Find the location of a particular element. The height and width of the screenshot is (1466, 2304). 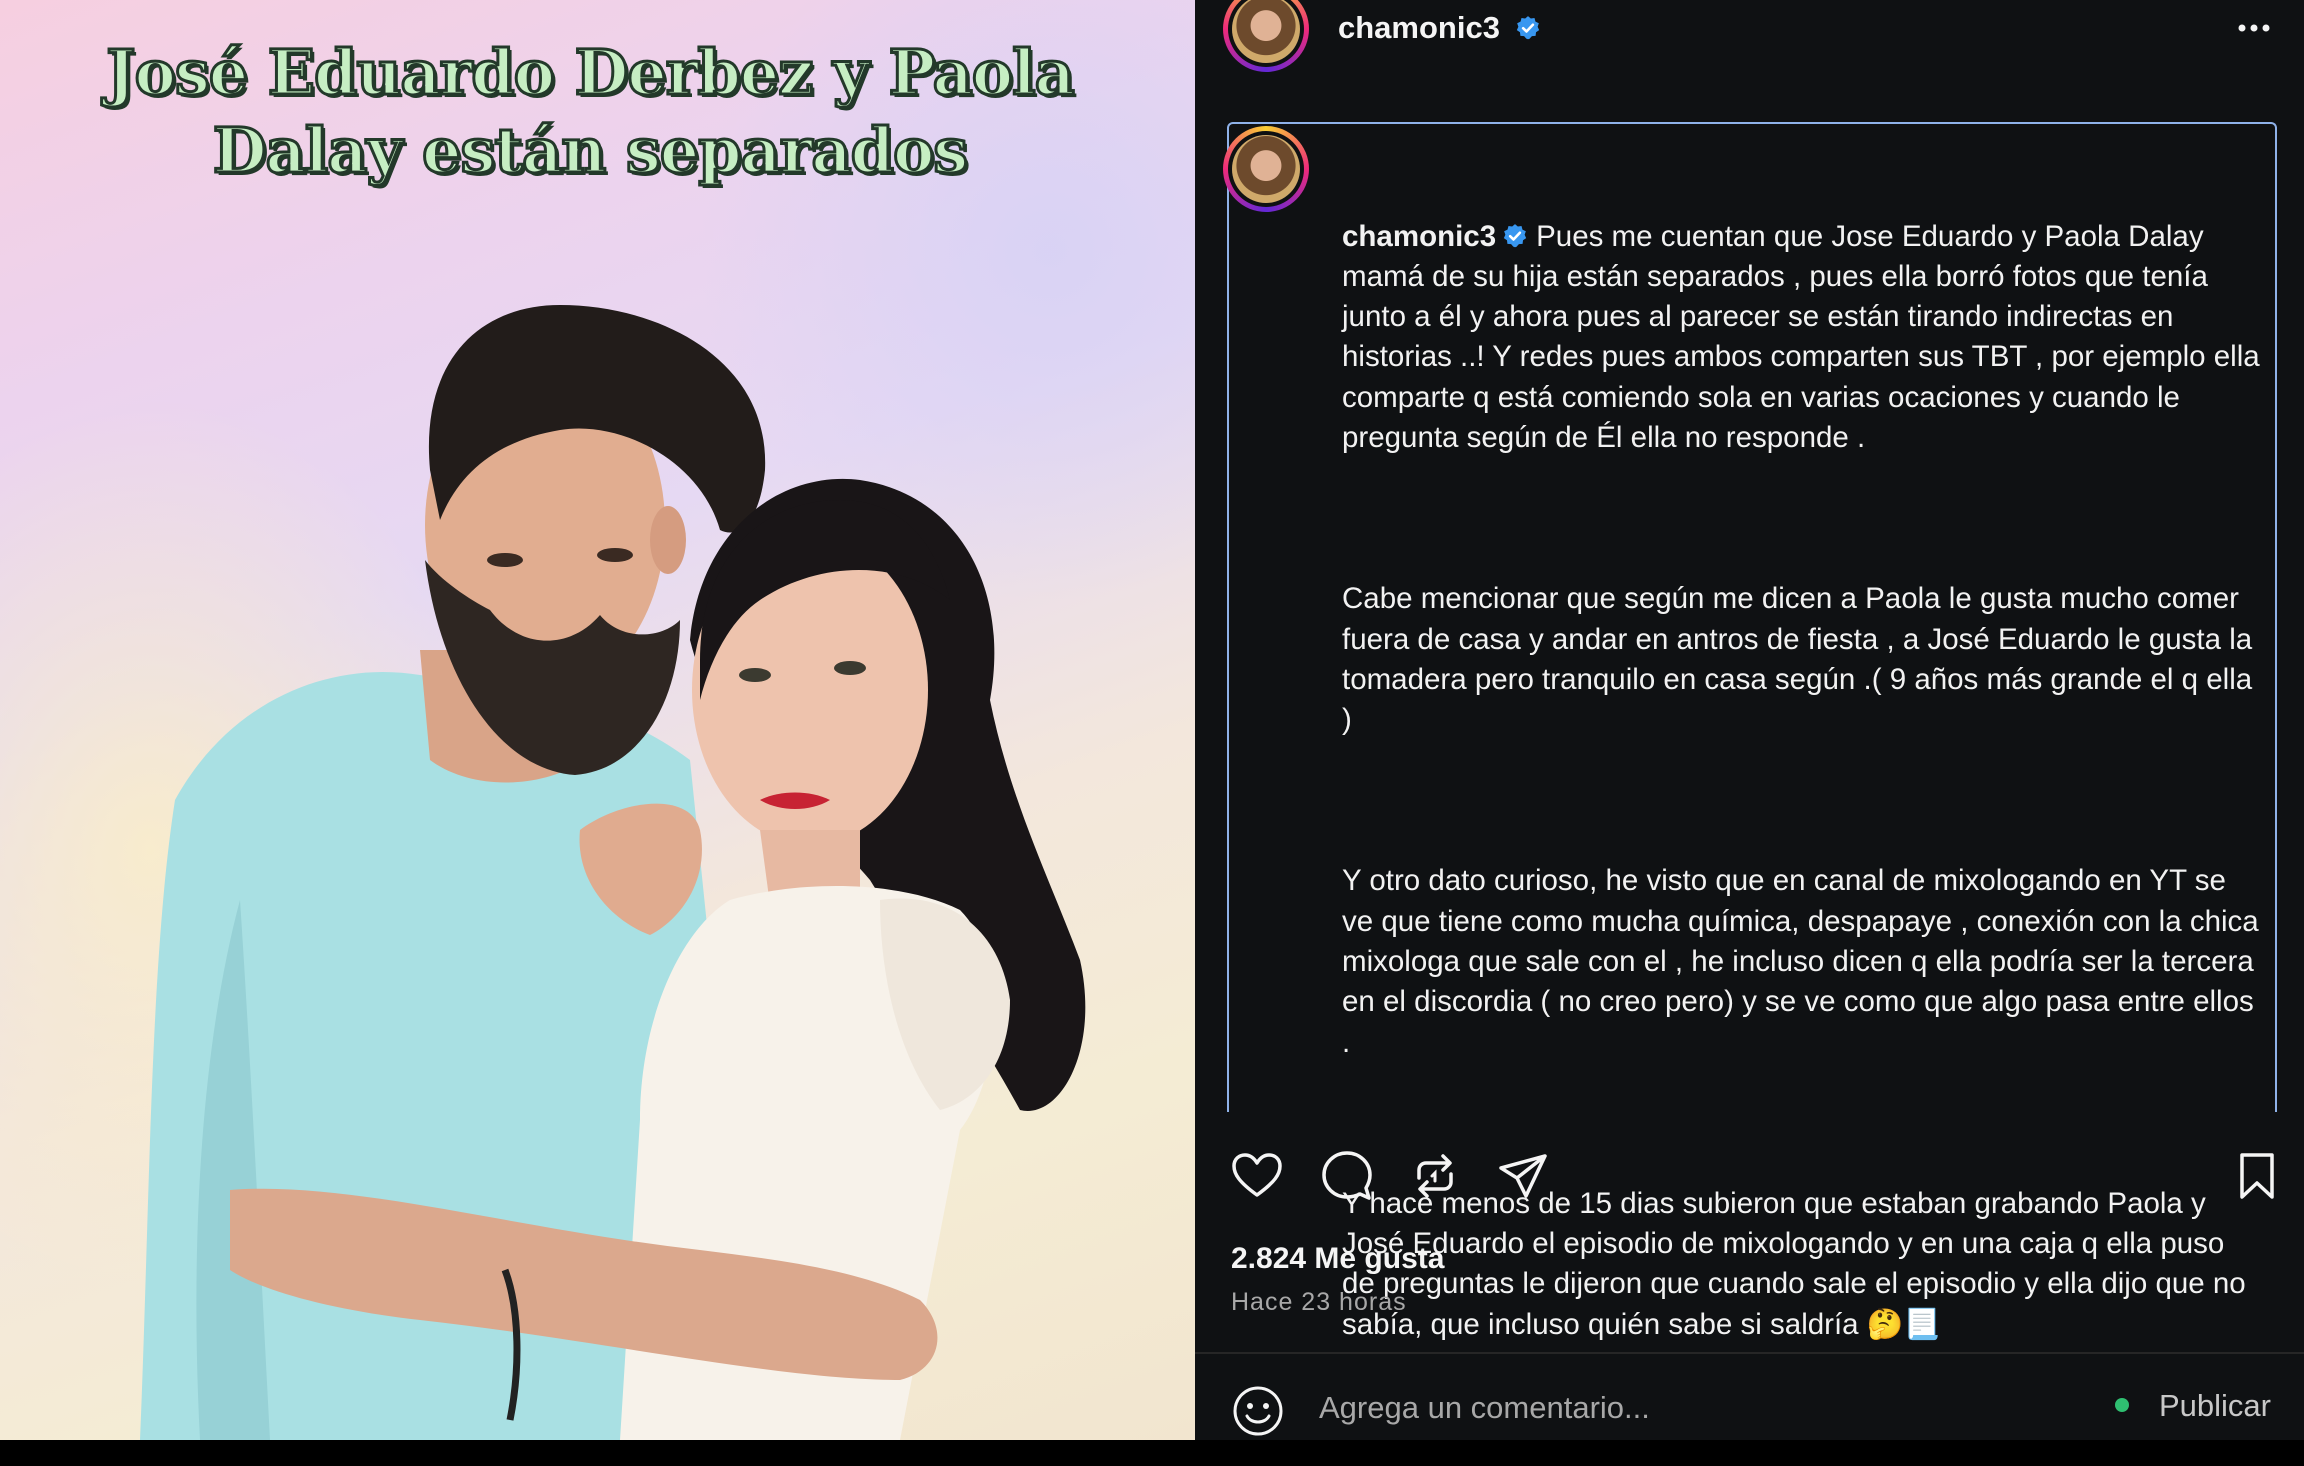

share-icon is located at coordinates (1523, 1176).